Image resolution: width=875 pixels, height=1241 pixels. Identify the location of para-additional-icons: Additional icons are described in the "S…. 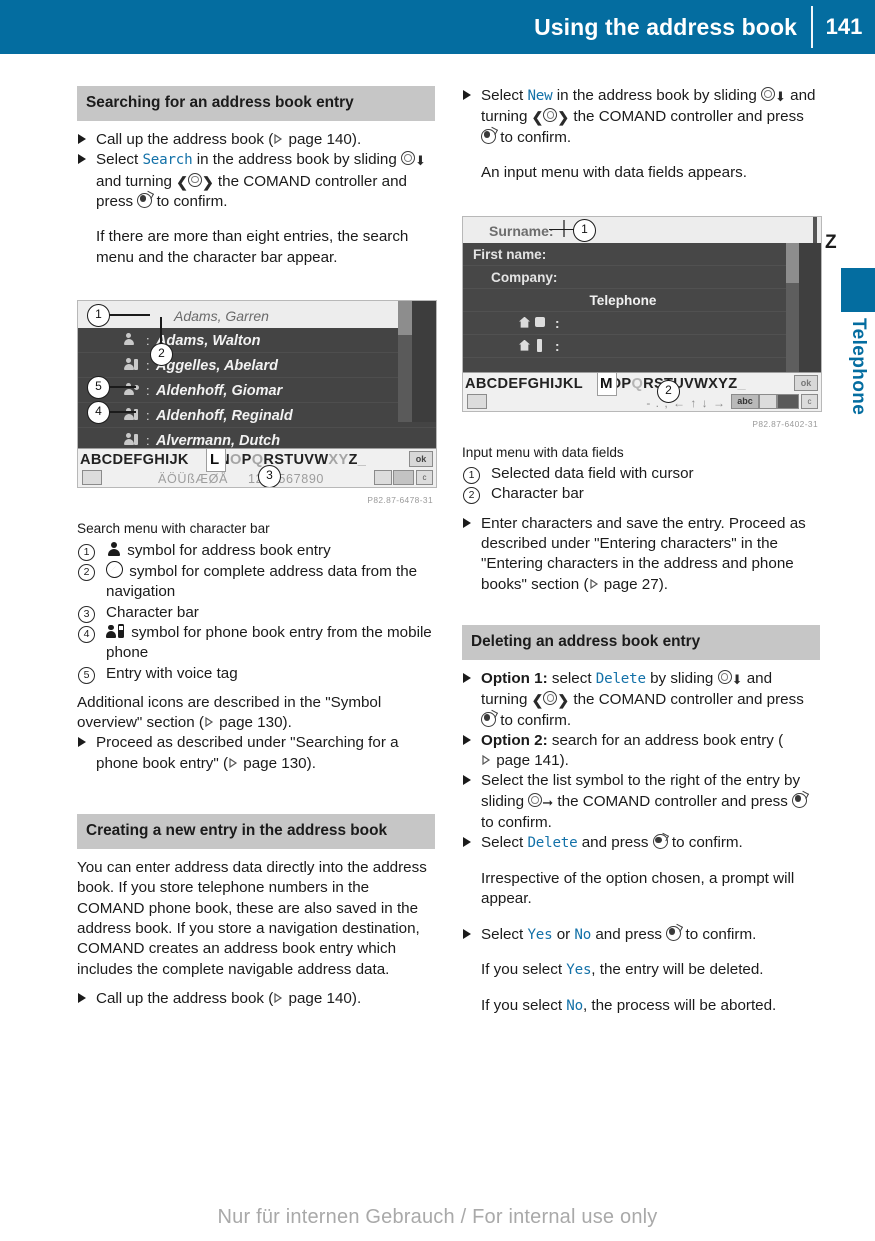
(256, 713).